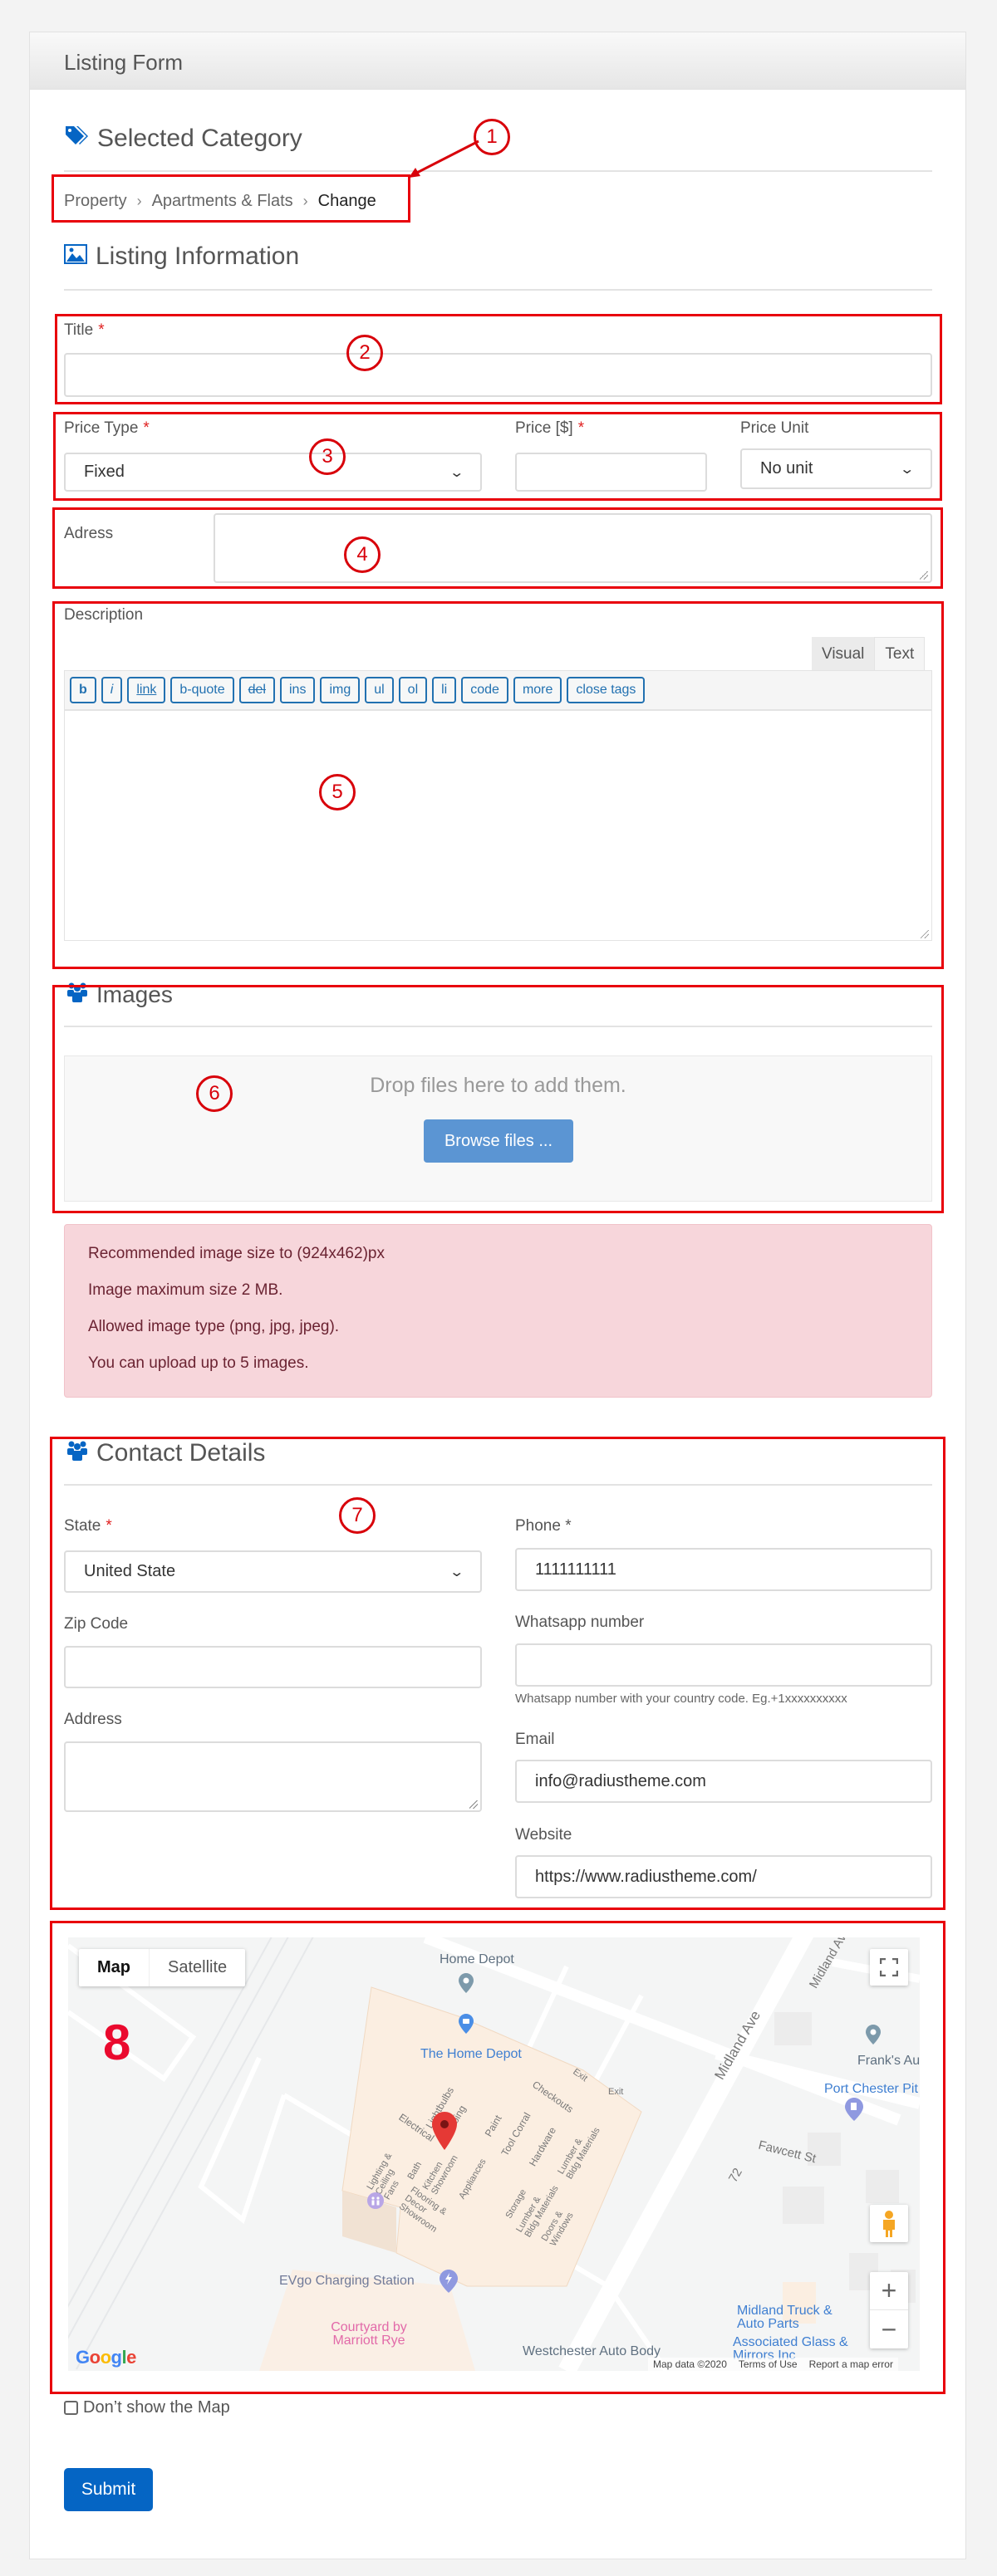 The width and height of the screenshot is (997, 2576). I want to click on annotation-marker: 5, so click(337, 793).